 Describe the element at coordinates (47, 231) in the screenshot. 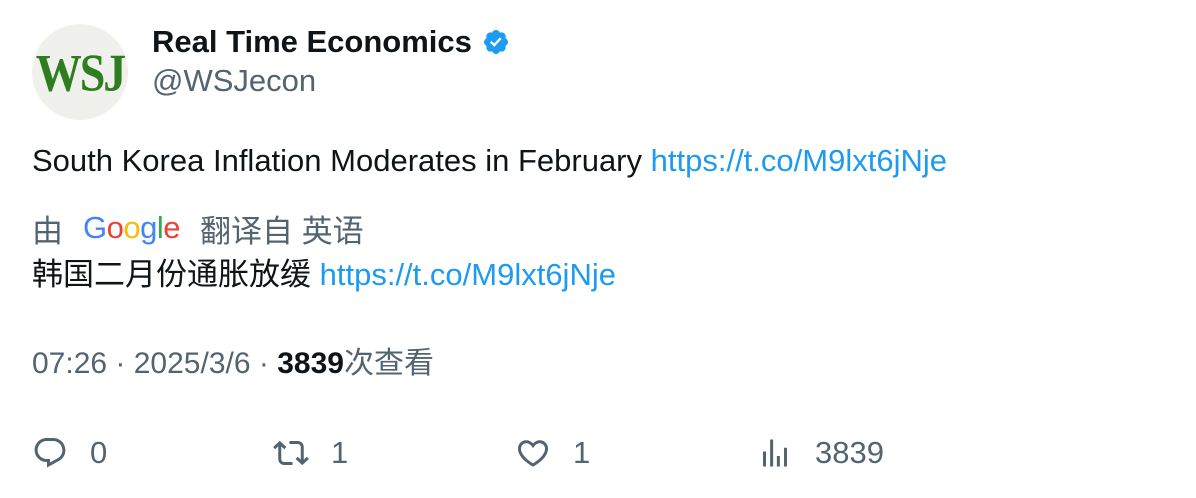

I see `translated-by-label: 由` at that location.